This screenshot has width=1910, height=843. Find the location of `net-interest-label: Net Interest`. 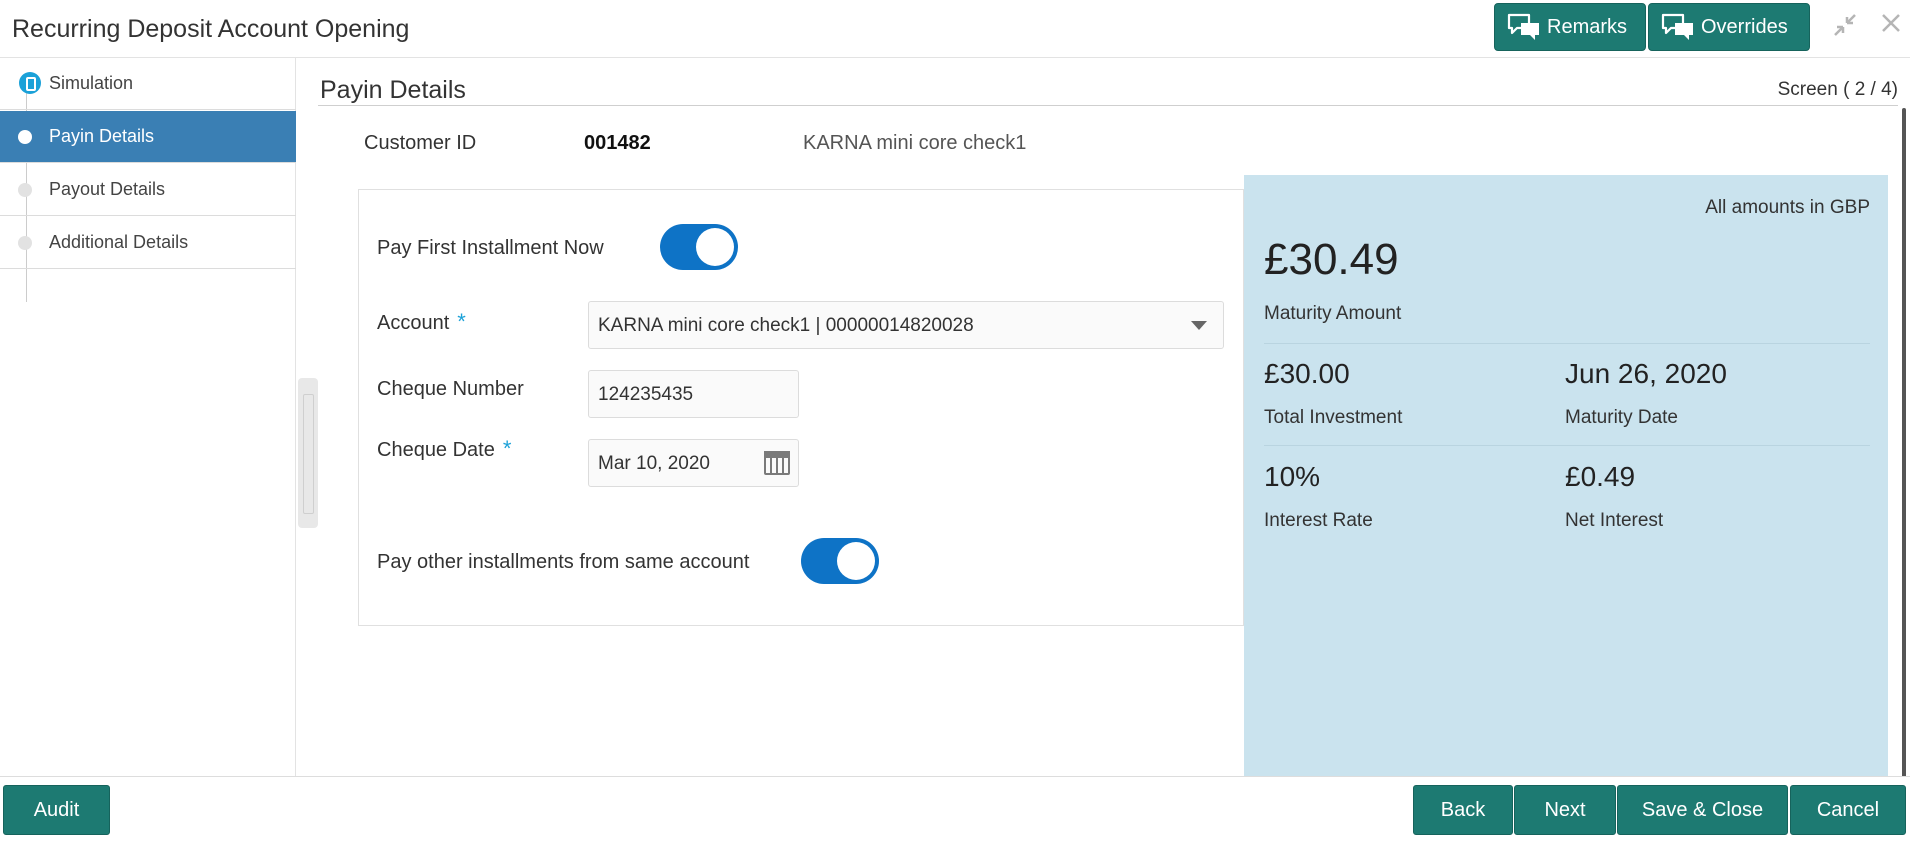

net-interest-label: Net Interest is located at coordinates (1614, 520).